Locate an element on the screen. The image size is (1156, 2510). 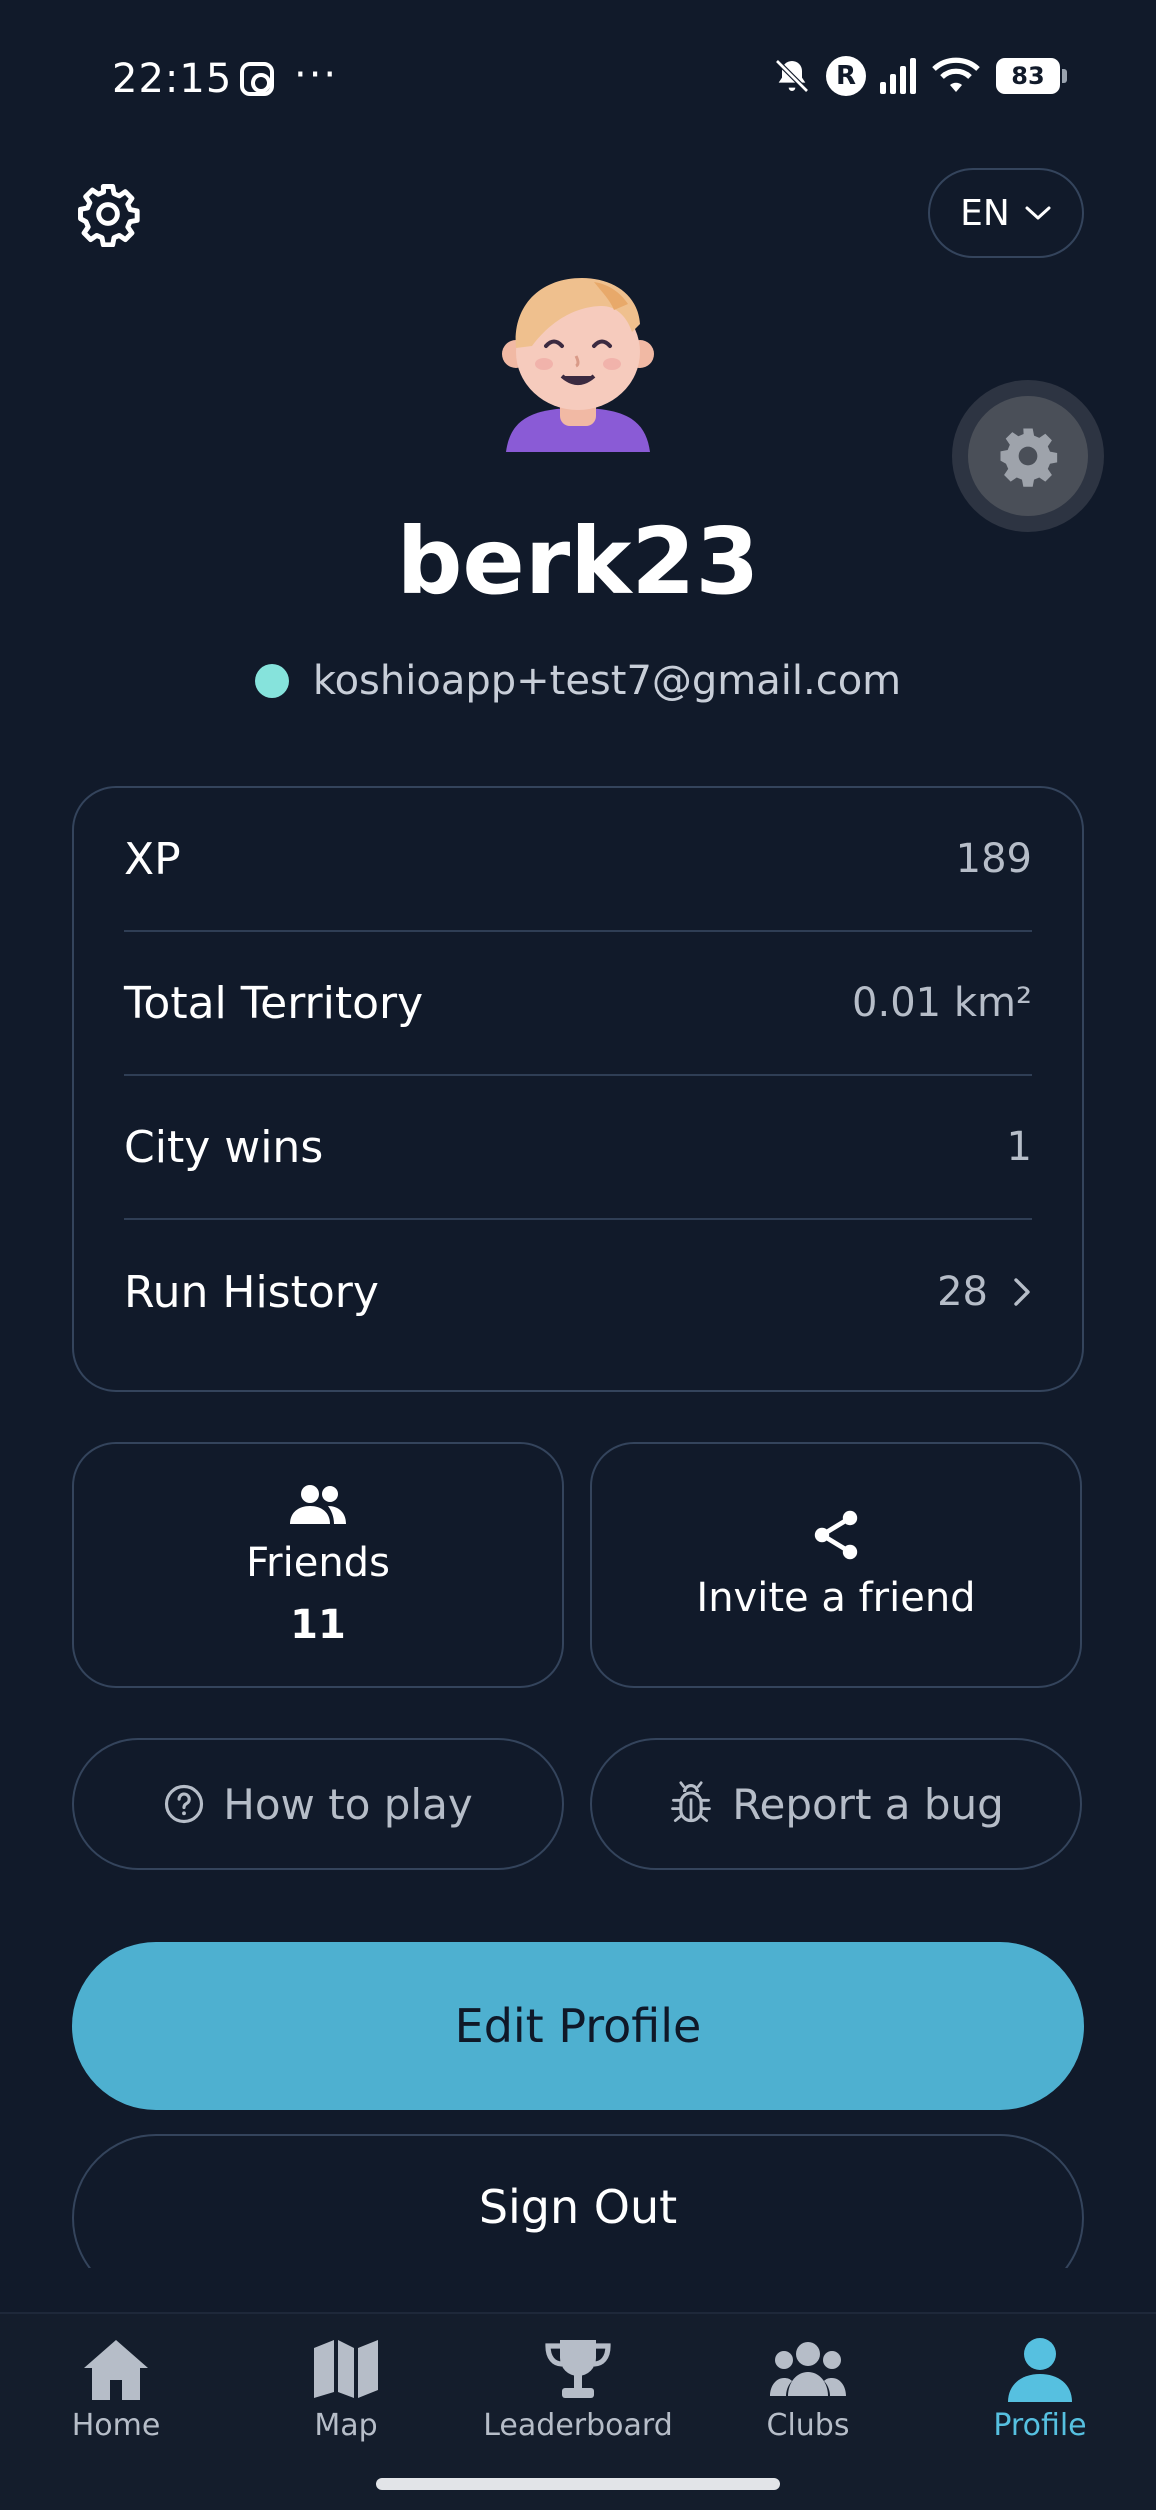
signal-icon is located at coordinates (898, 76).